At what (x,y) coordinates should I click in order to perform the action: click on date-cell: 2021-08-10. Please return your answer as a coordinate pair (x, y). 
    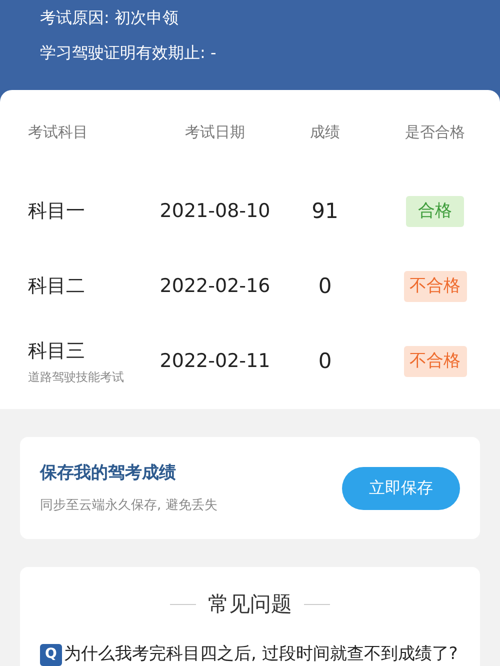
    Looking at the image, I should click on (215, 211).